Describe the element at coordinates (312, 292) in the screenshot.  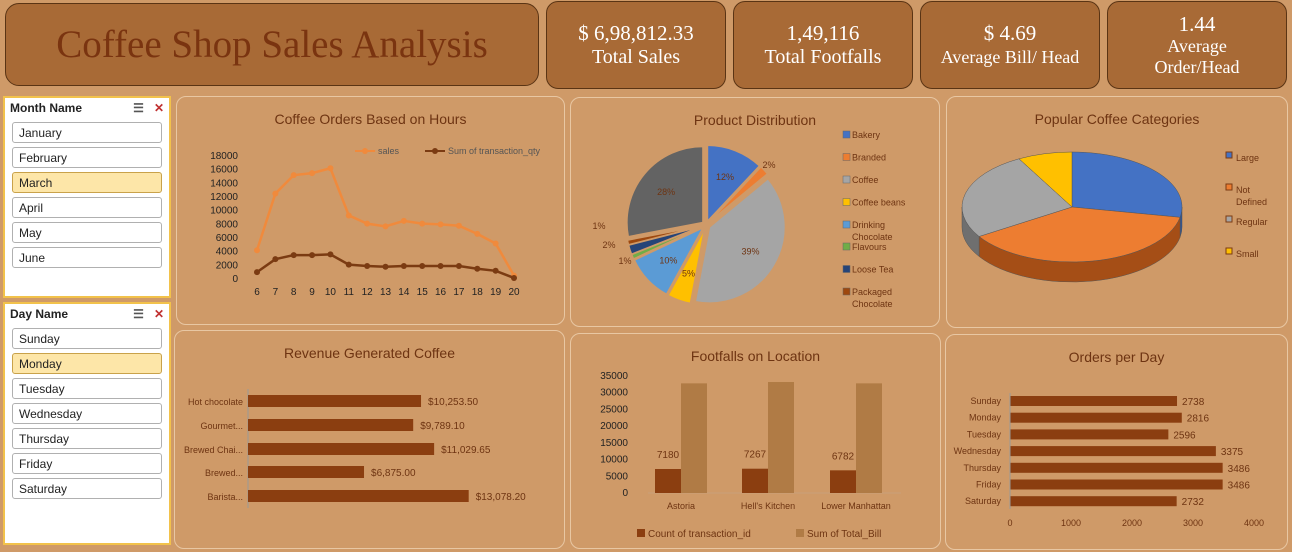
I see `x-tick-label: 9` at that location.